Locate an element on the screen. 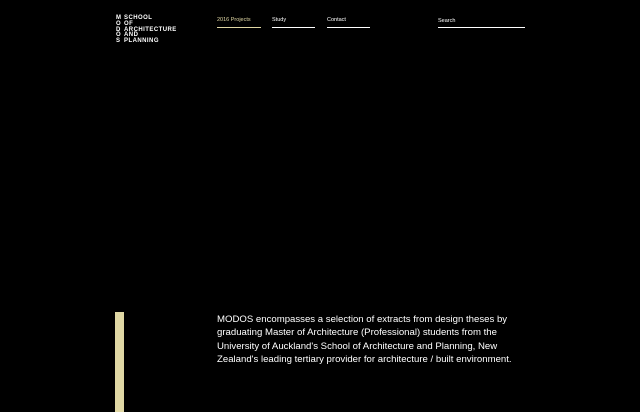 This screenshot has height=412, width=640. nav-item-contact: Contact is located at coordinates (348, 22).